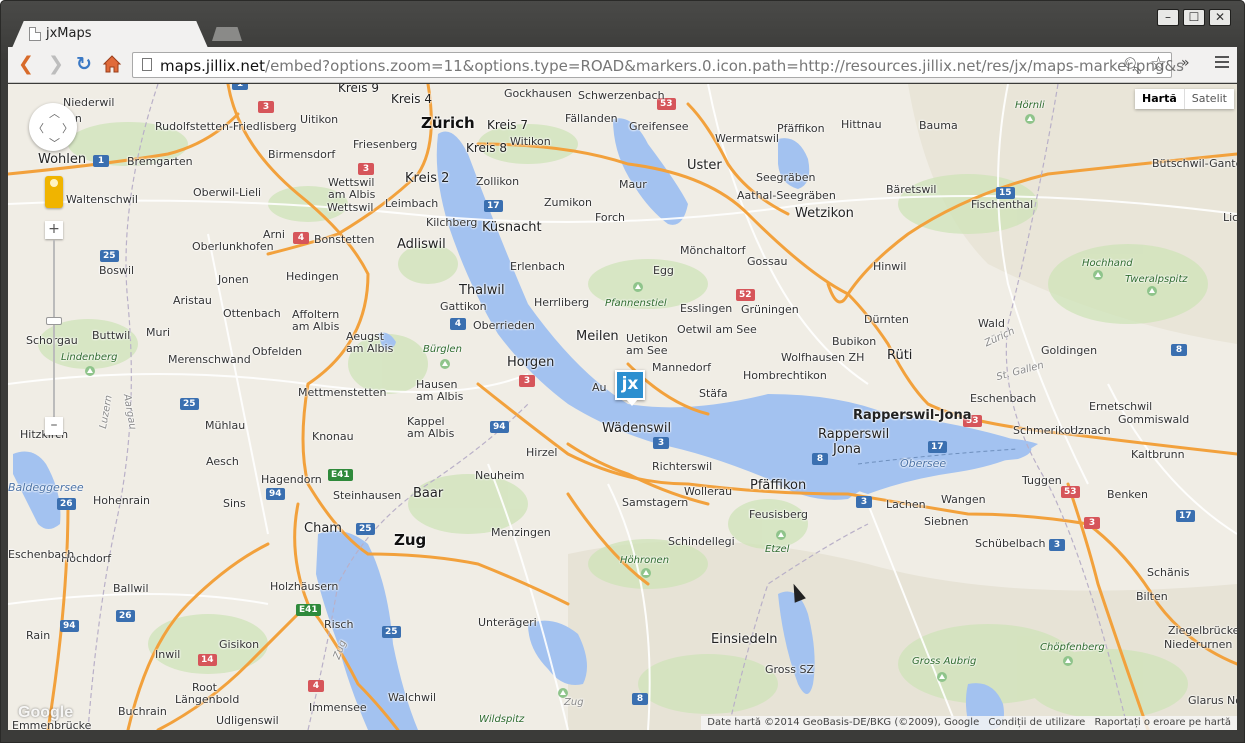 This screenshot has height=743, width=1245. What do you see at coordinates (213, 66) in the screenshot?
I see `url-host: maps.jillix.net` at bounding box center [213, 66].